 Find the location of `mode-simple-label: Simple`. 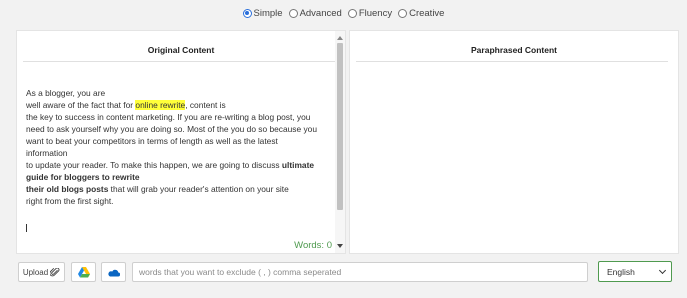

mode-simple-label: Simple is located at coordinates (268, 13).